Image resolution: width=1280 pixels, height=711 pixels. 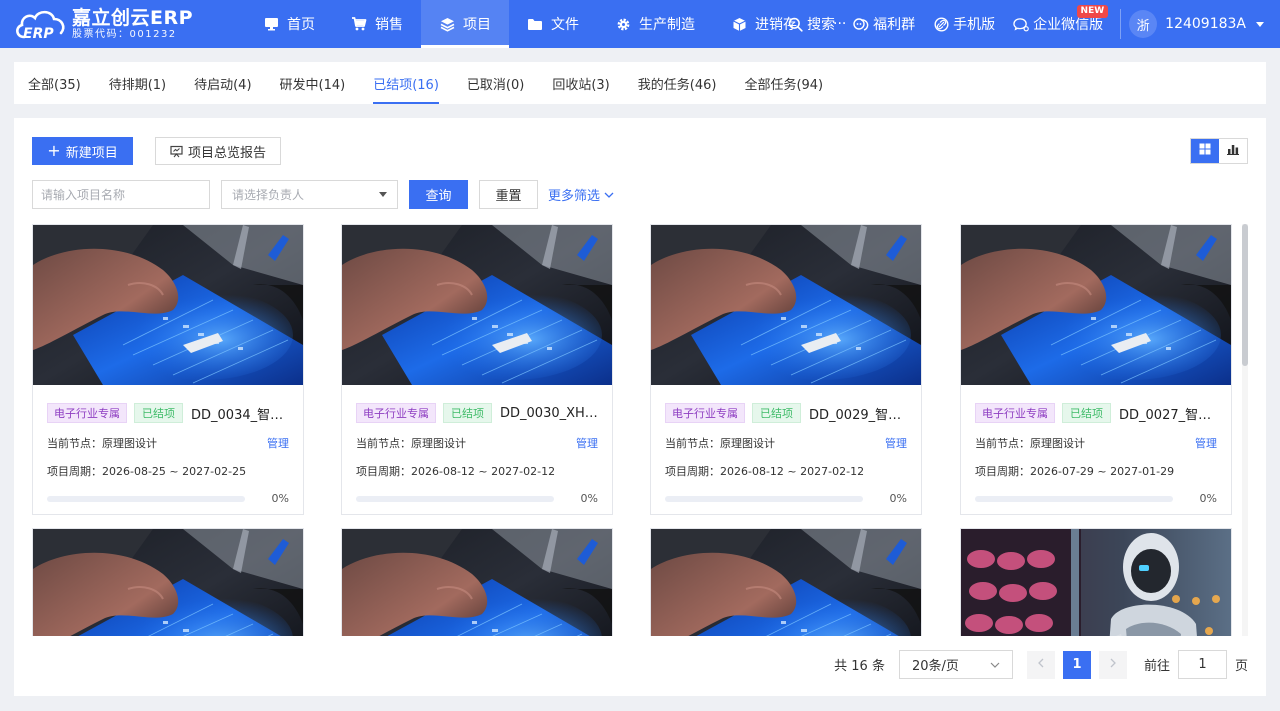 I want to click on period-value: 2026-08-25 ~ 2027-02-25, so click(x=174, y=471).